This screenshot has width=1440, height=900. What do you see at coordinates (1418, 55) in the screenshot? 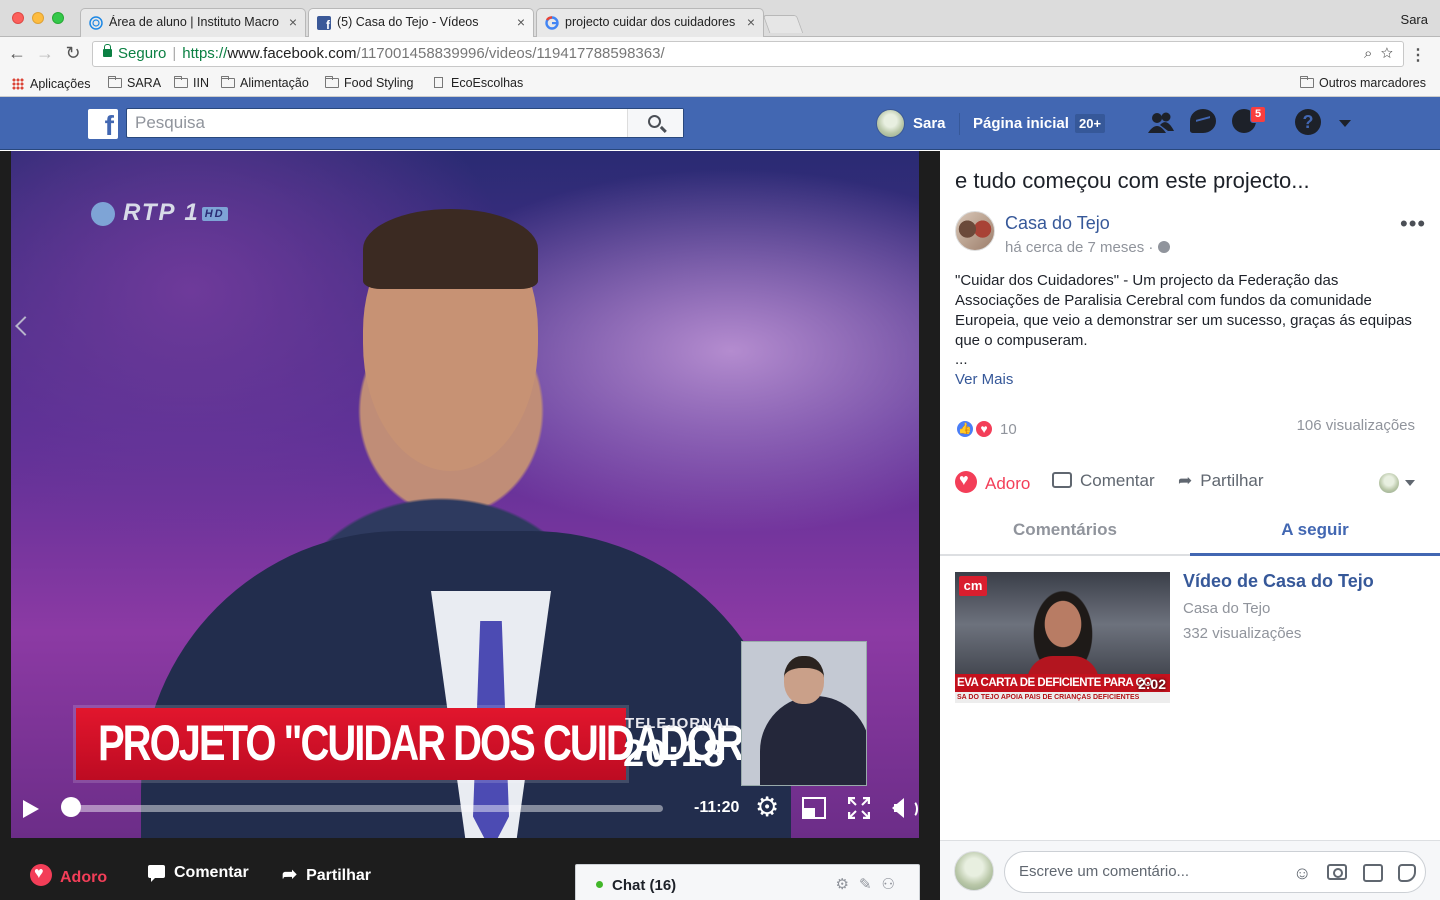
I see `browser-menu-icon: ⋮` at bounding box center [1418, 55].